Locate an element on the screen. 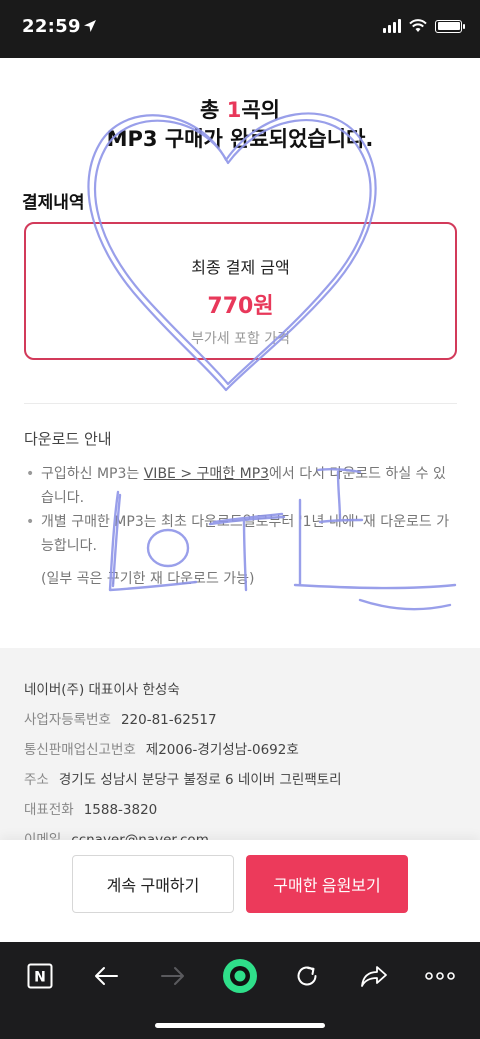 The image size is (480, 1039). phone-row: 대표전화 1588-3820 is located at coordinates (91, 810).